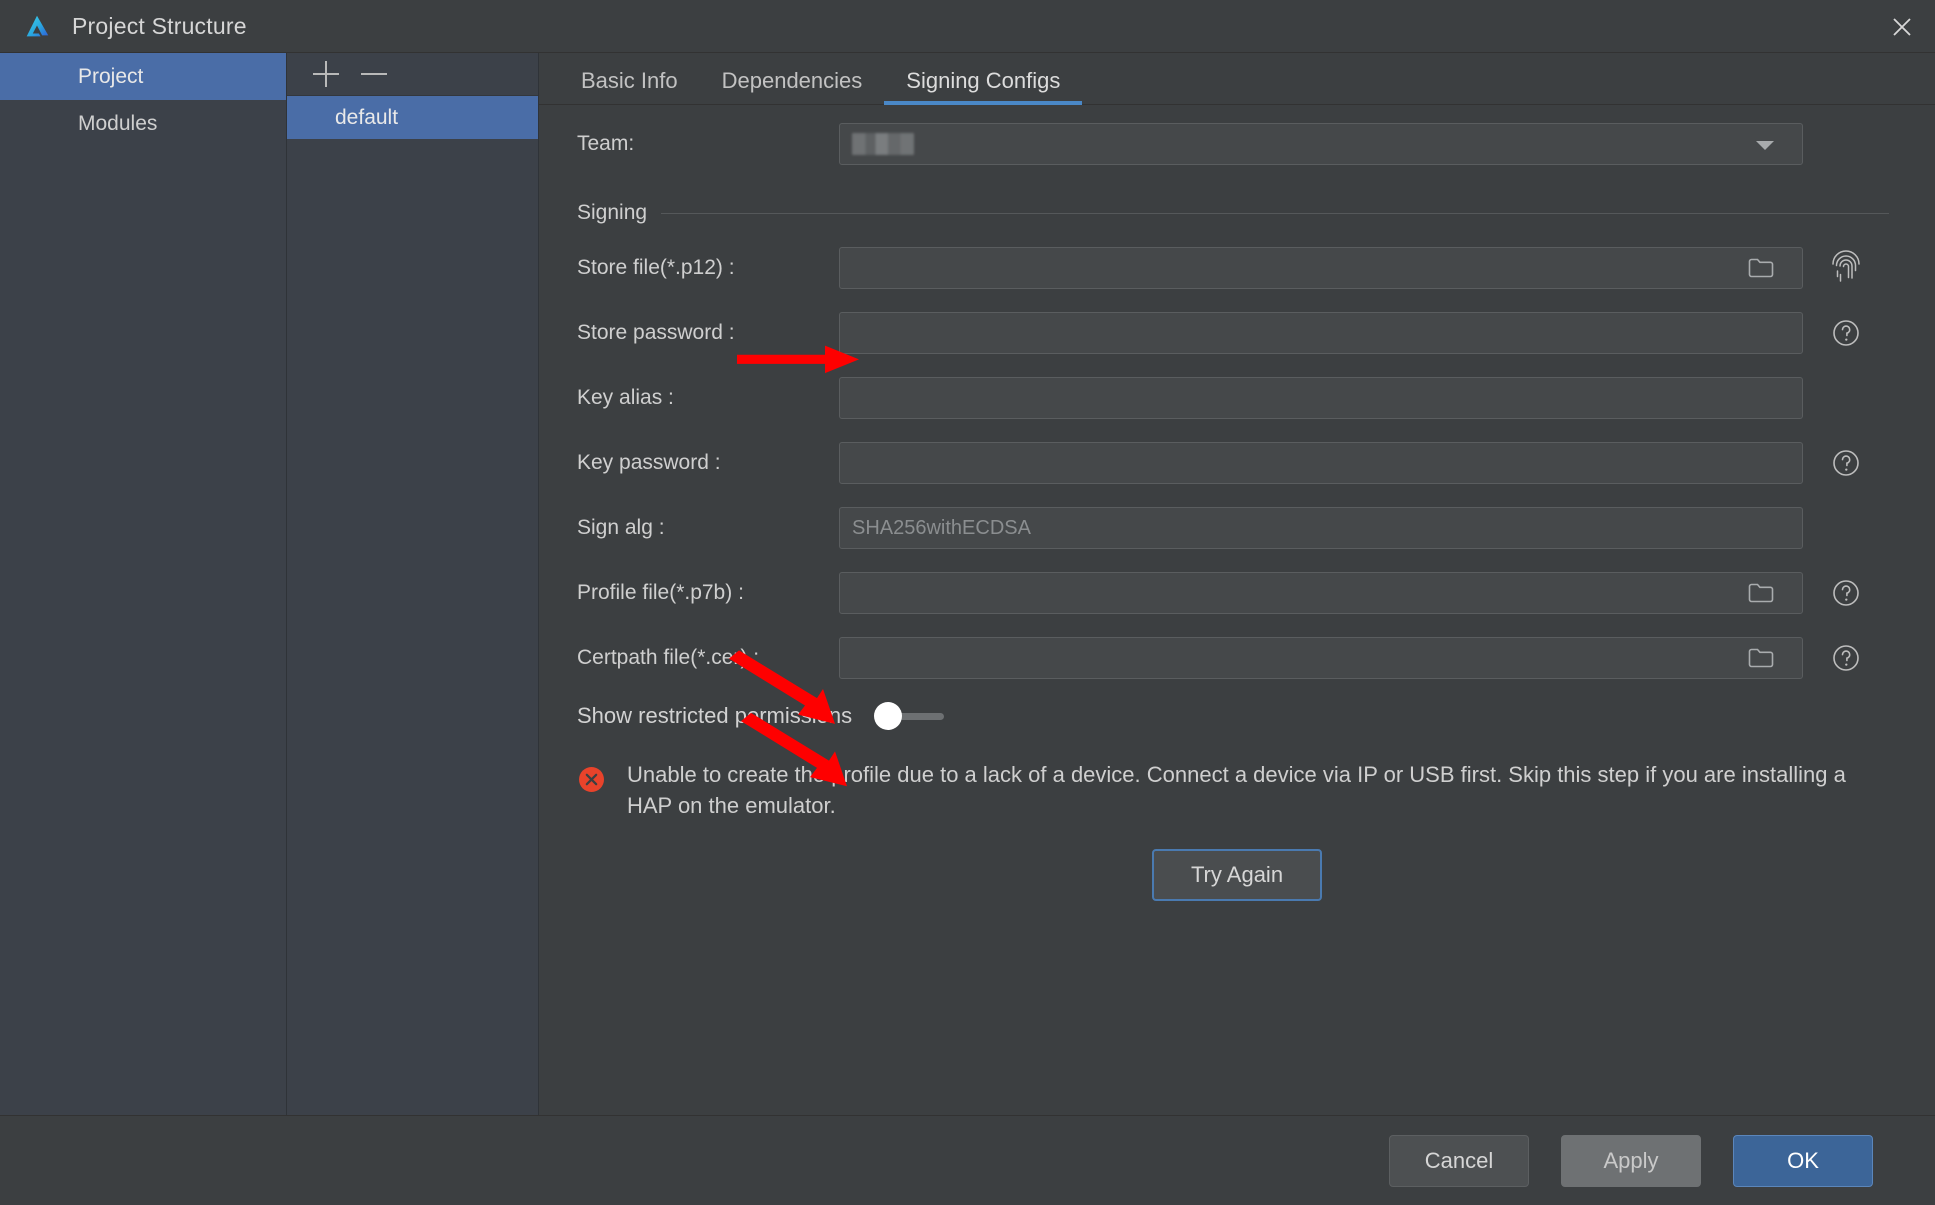  What do you see at coordinates (668, 657) in the screenshot?
I see `certpath-file-label: Certpath file(*.cer) :` at bounding box center [668, 657].